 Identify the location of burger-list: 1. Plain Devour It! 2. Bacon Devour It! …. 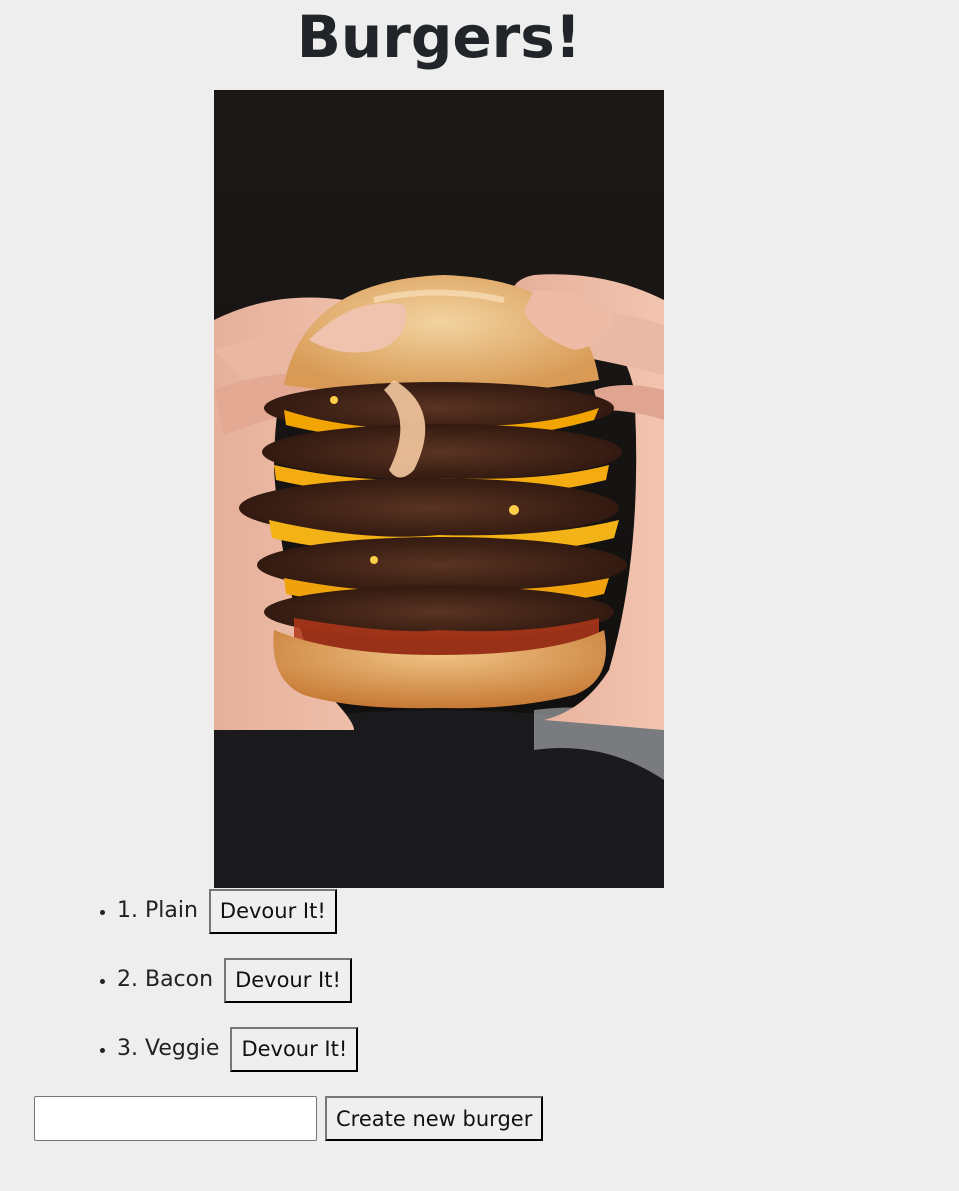
(408, 991).